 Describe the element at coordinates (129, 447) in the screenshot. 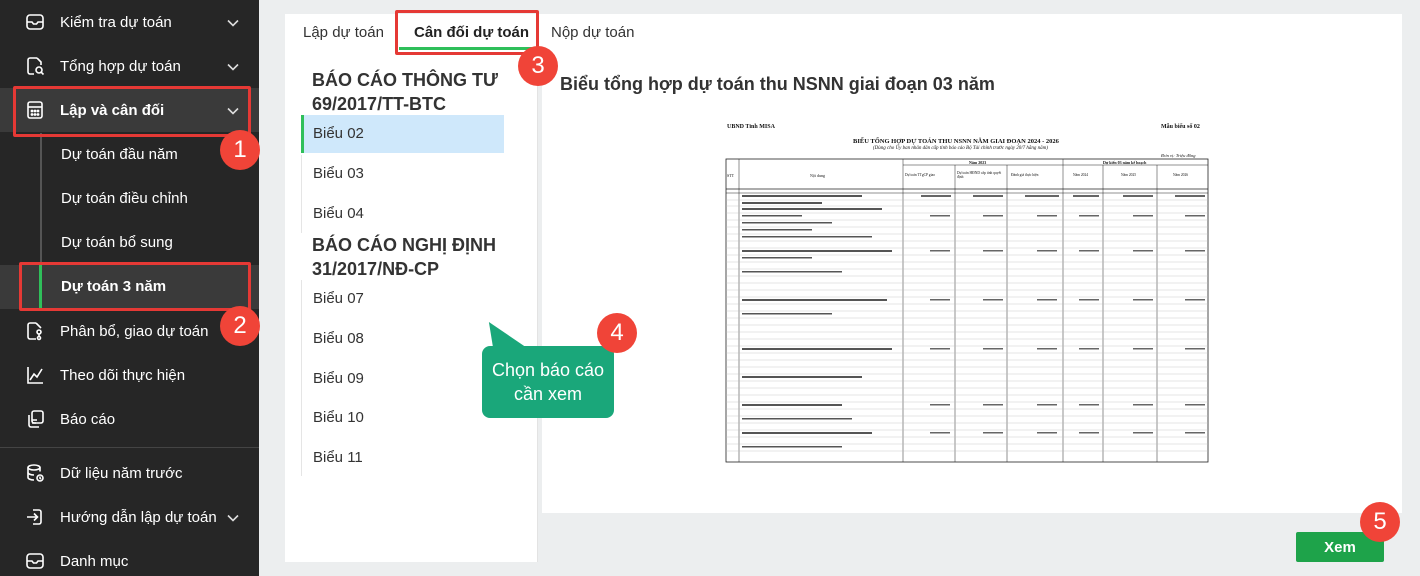

I see `sidebar-divider` at that location.